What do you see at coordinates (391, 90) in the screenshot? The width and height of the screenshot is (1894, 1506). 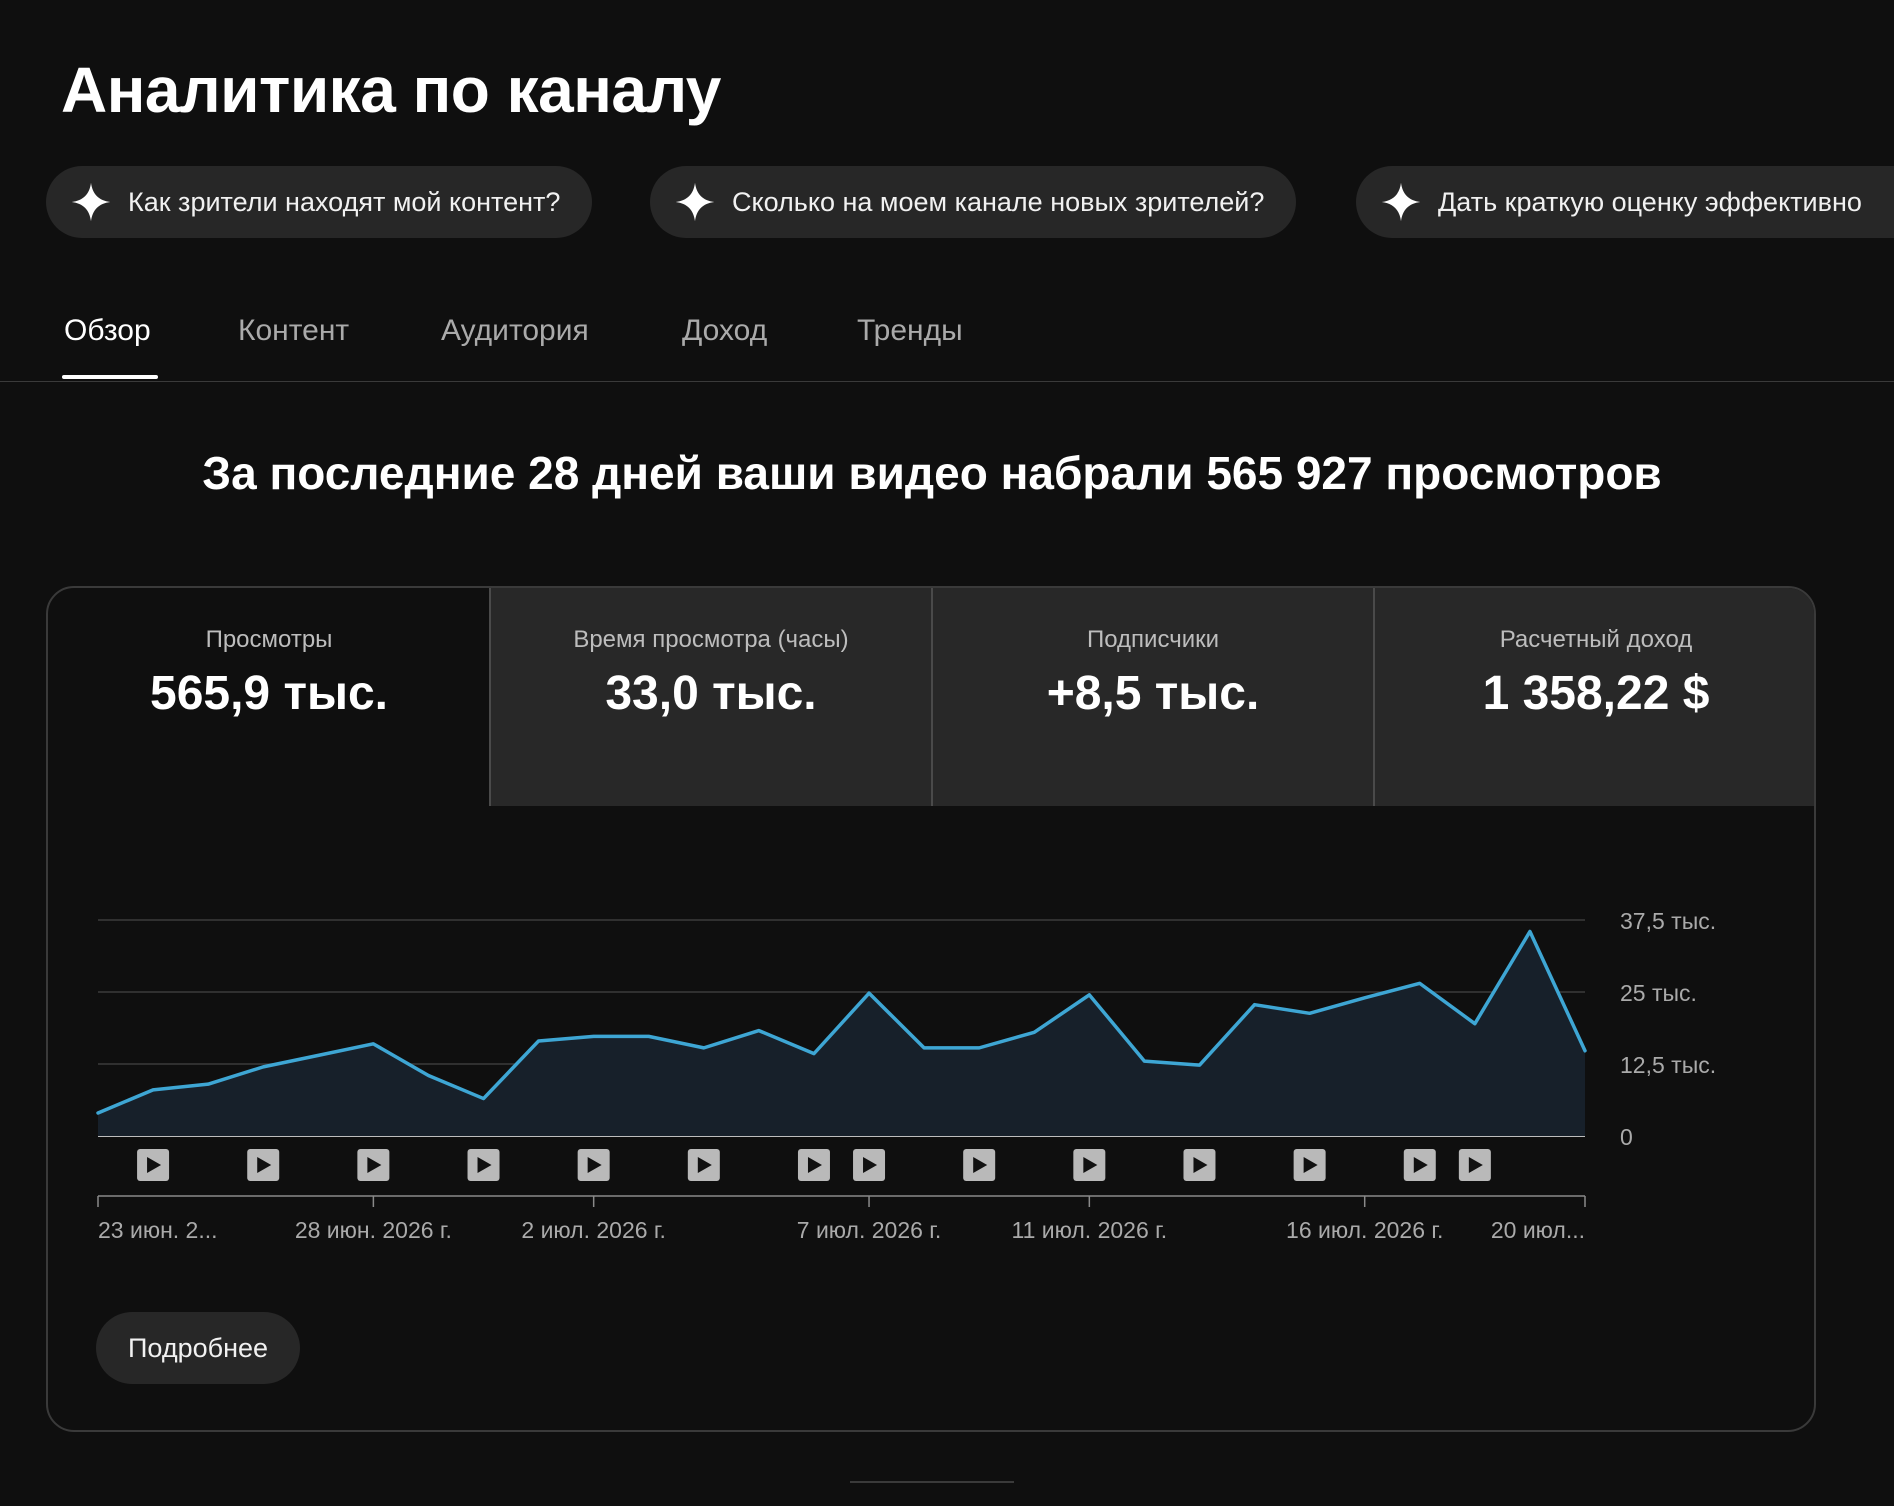 I see `page-title: Аналитика по каналу` at bounding box center [391, 90].